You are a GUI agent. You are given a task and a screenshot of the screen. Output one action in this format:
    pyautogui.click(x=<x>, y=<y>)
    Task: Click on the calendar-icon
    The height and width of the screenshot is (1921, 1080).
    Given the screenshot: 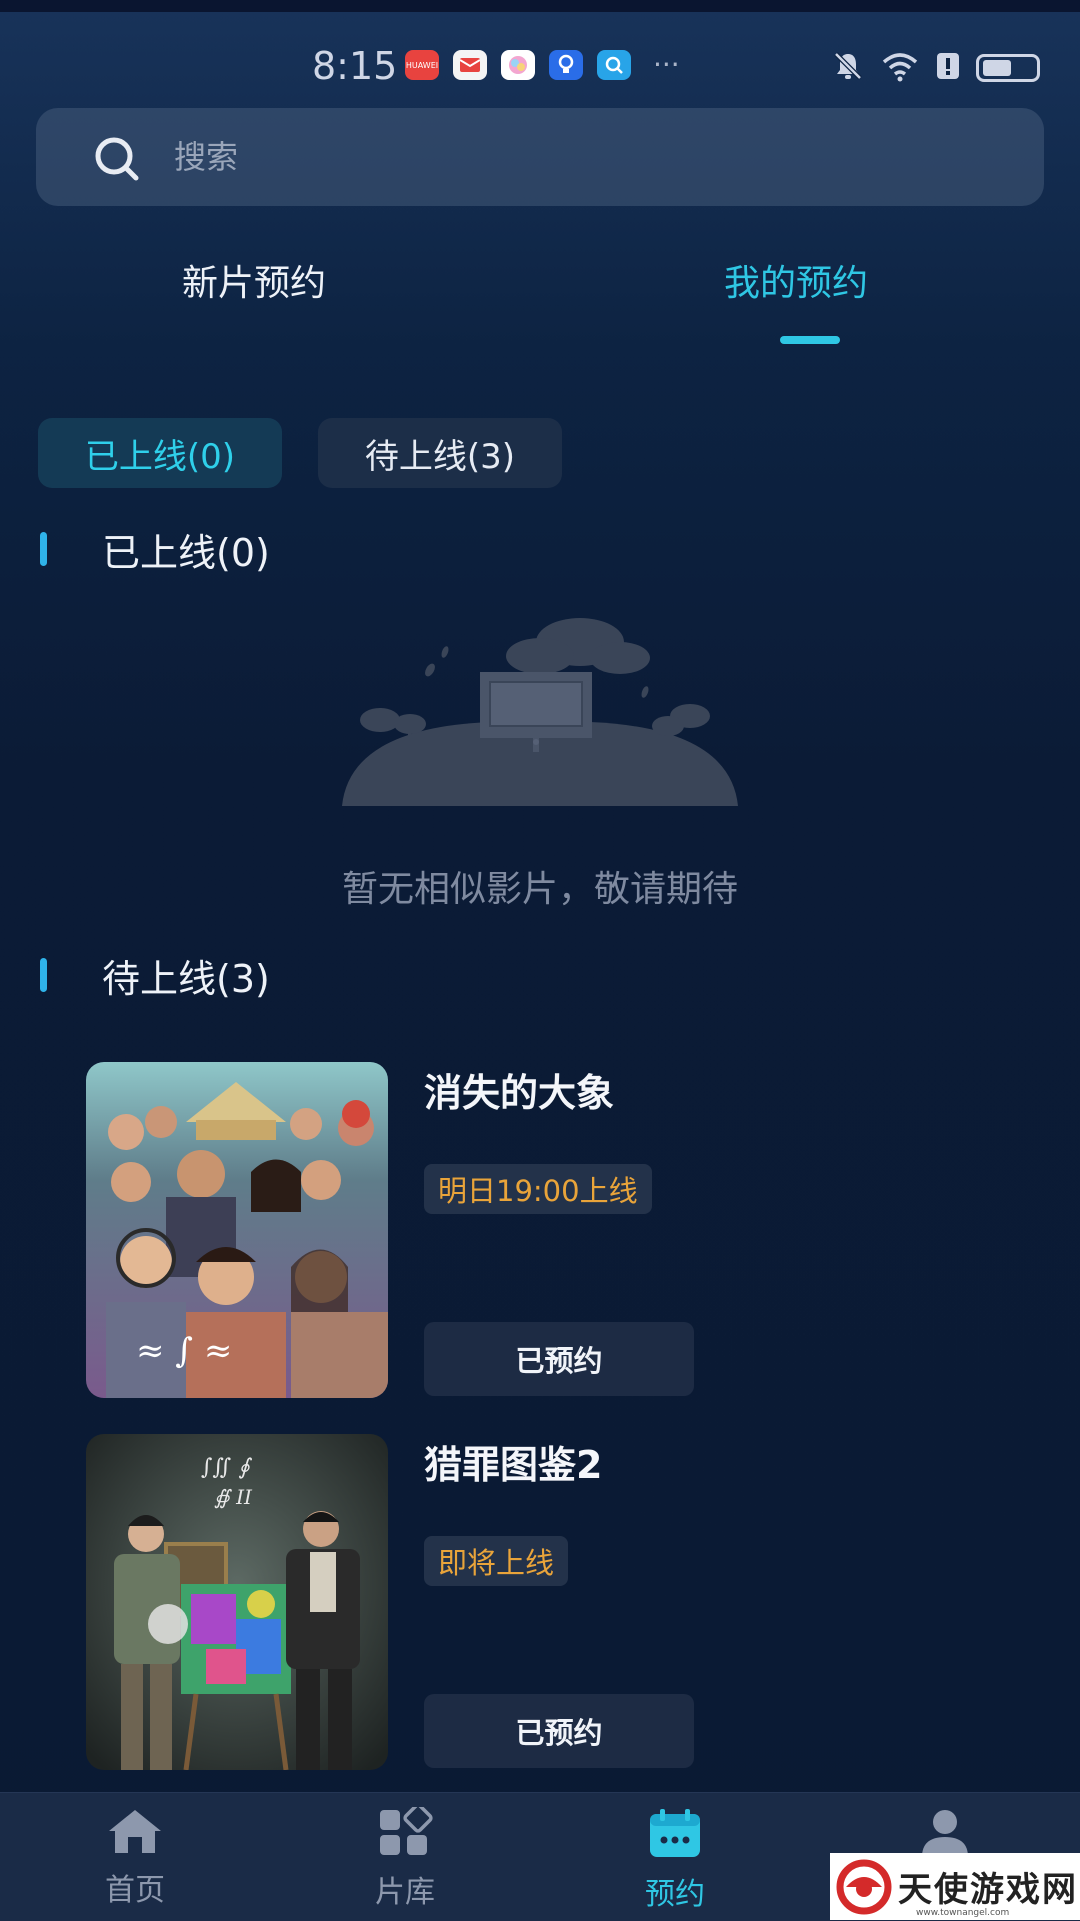 What is the action you would take?
    pyautogui.click(x=675, y=1836)
    